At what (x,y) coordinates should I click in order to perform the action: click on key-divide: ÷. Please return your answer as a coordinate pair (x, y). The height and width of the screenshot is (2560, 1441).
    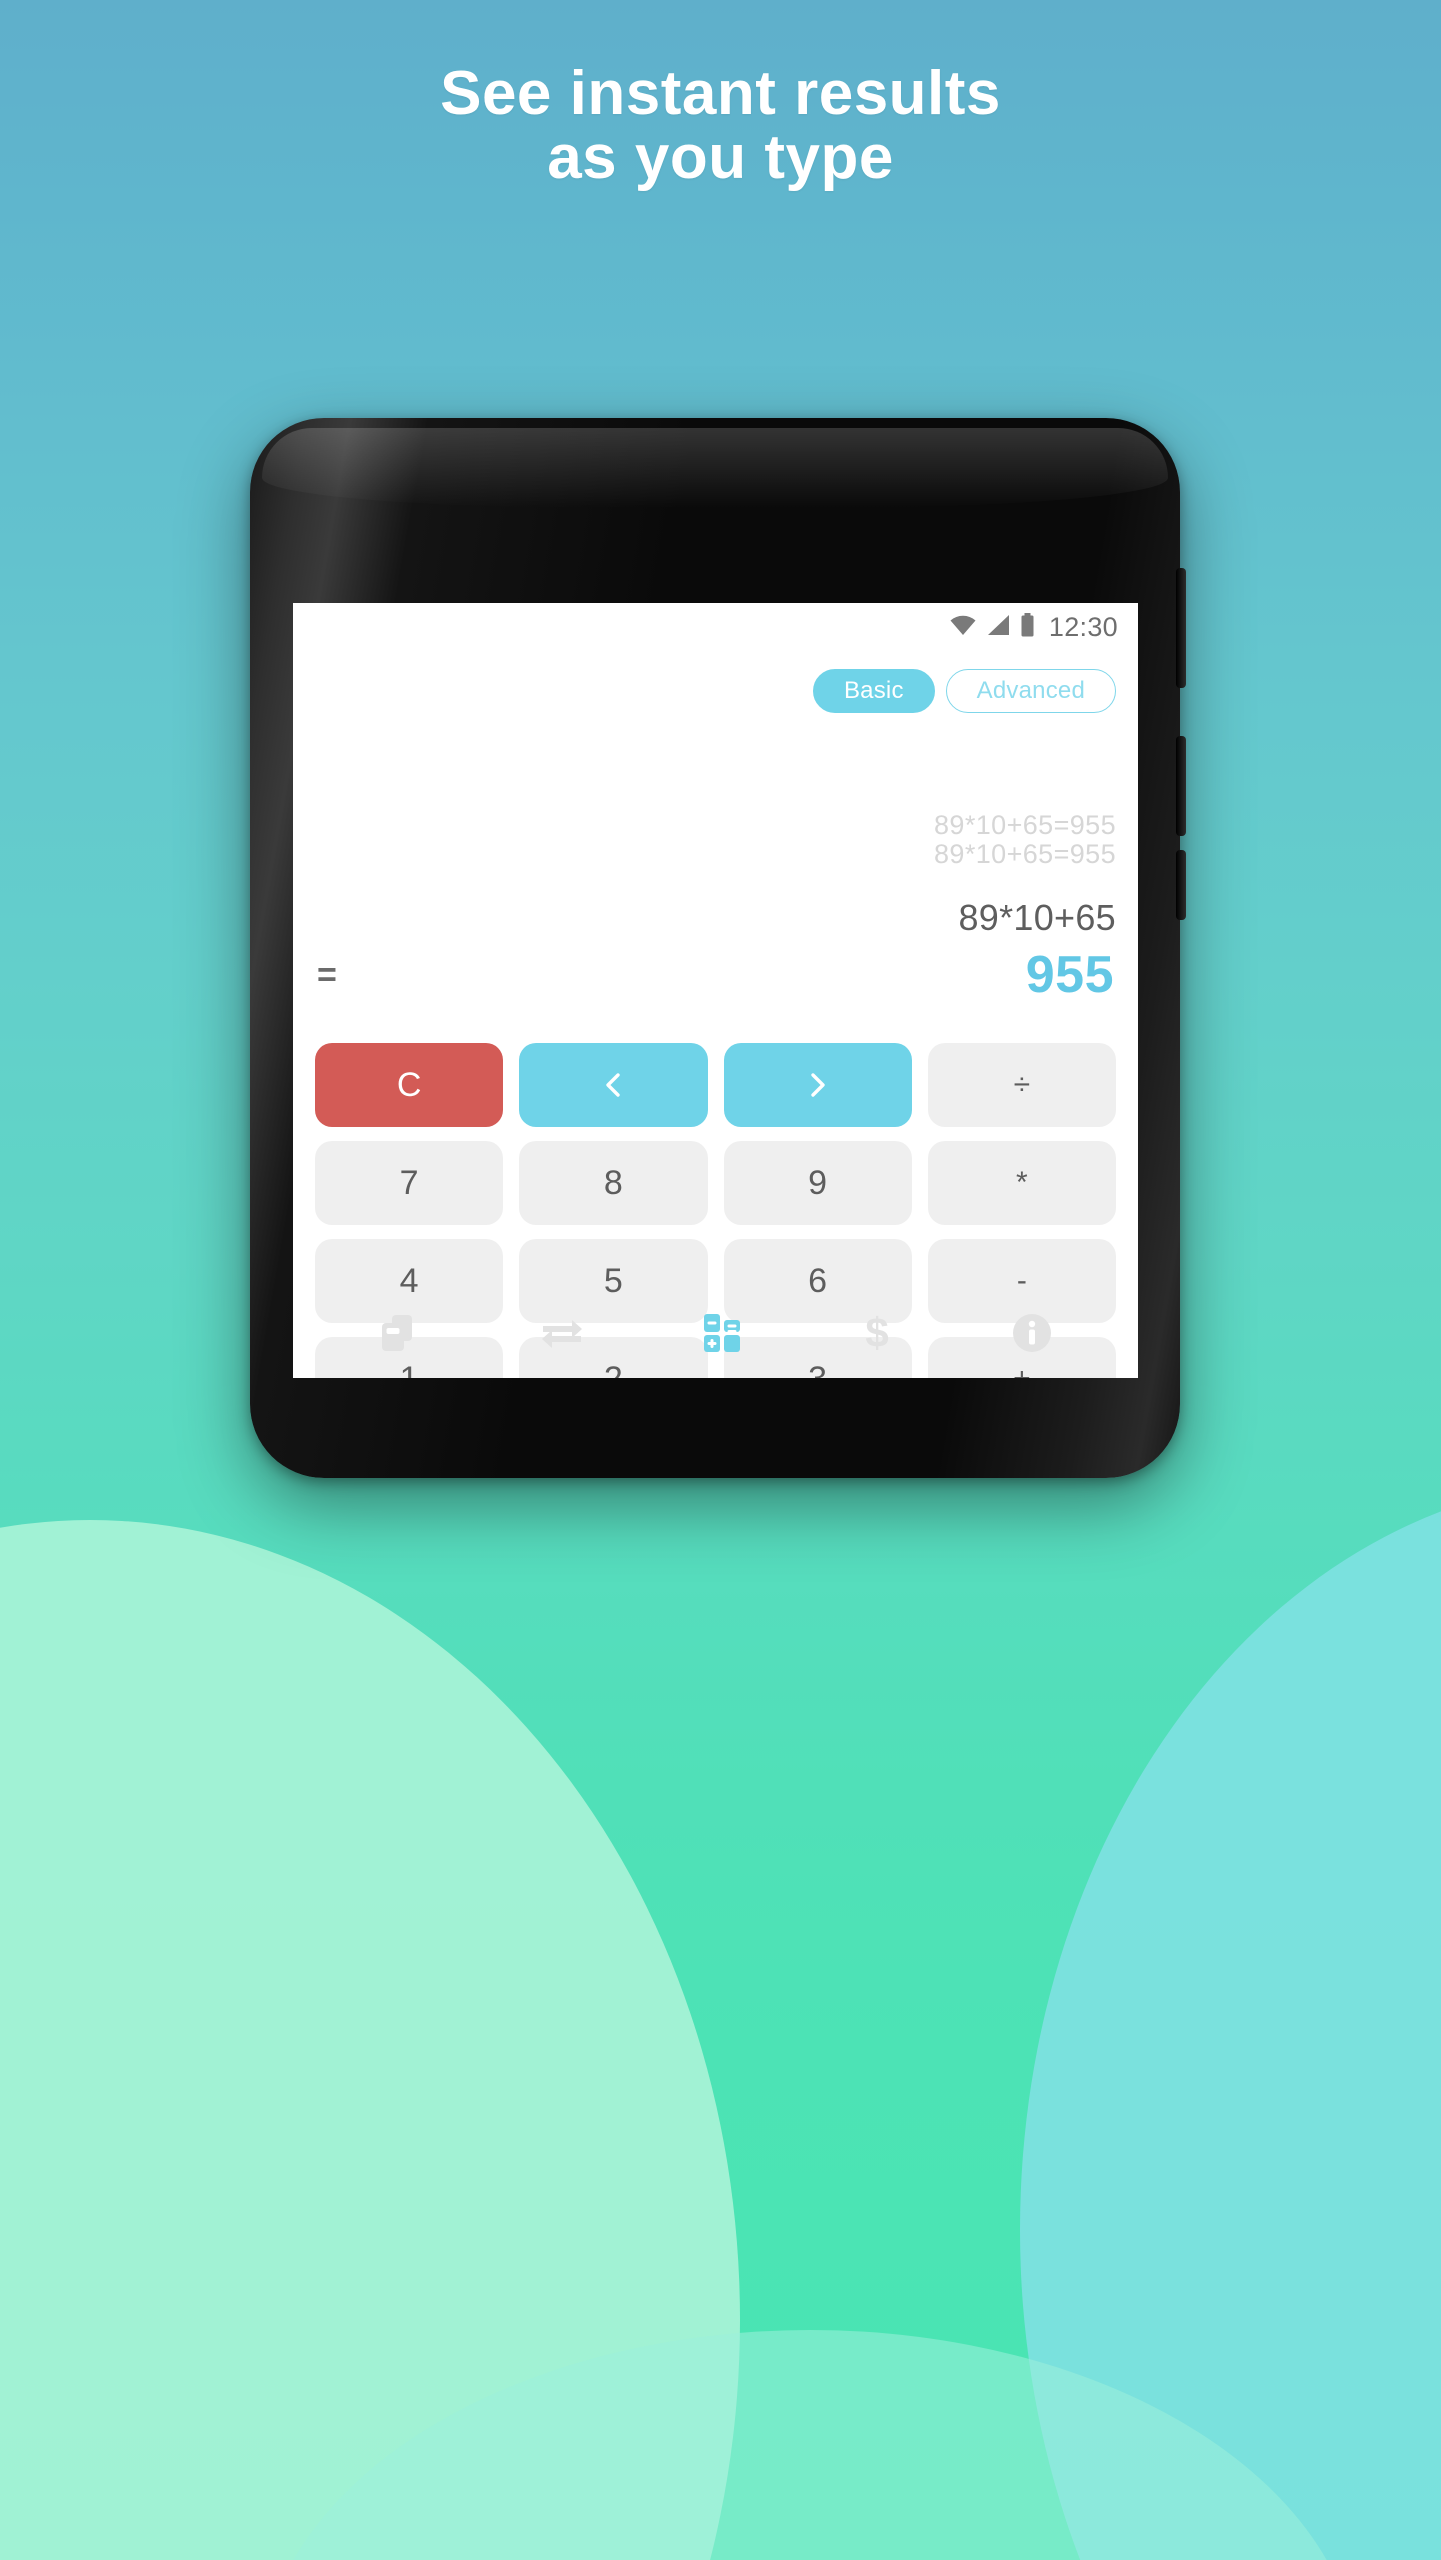
    Looking at the image, I should click on (1021, 1085).